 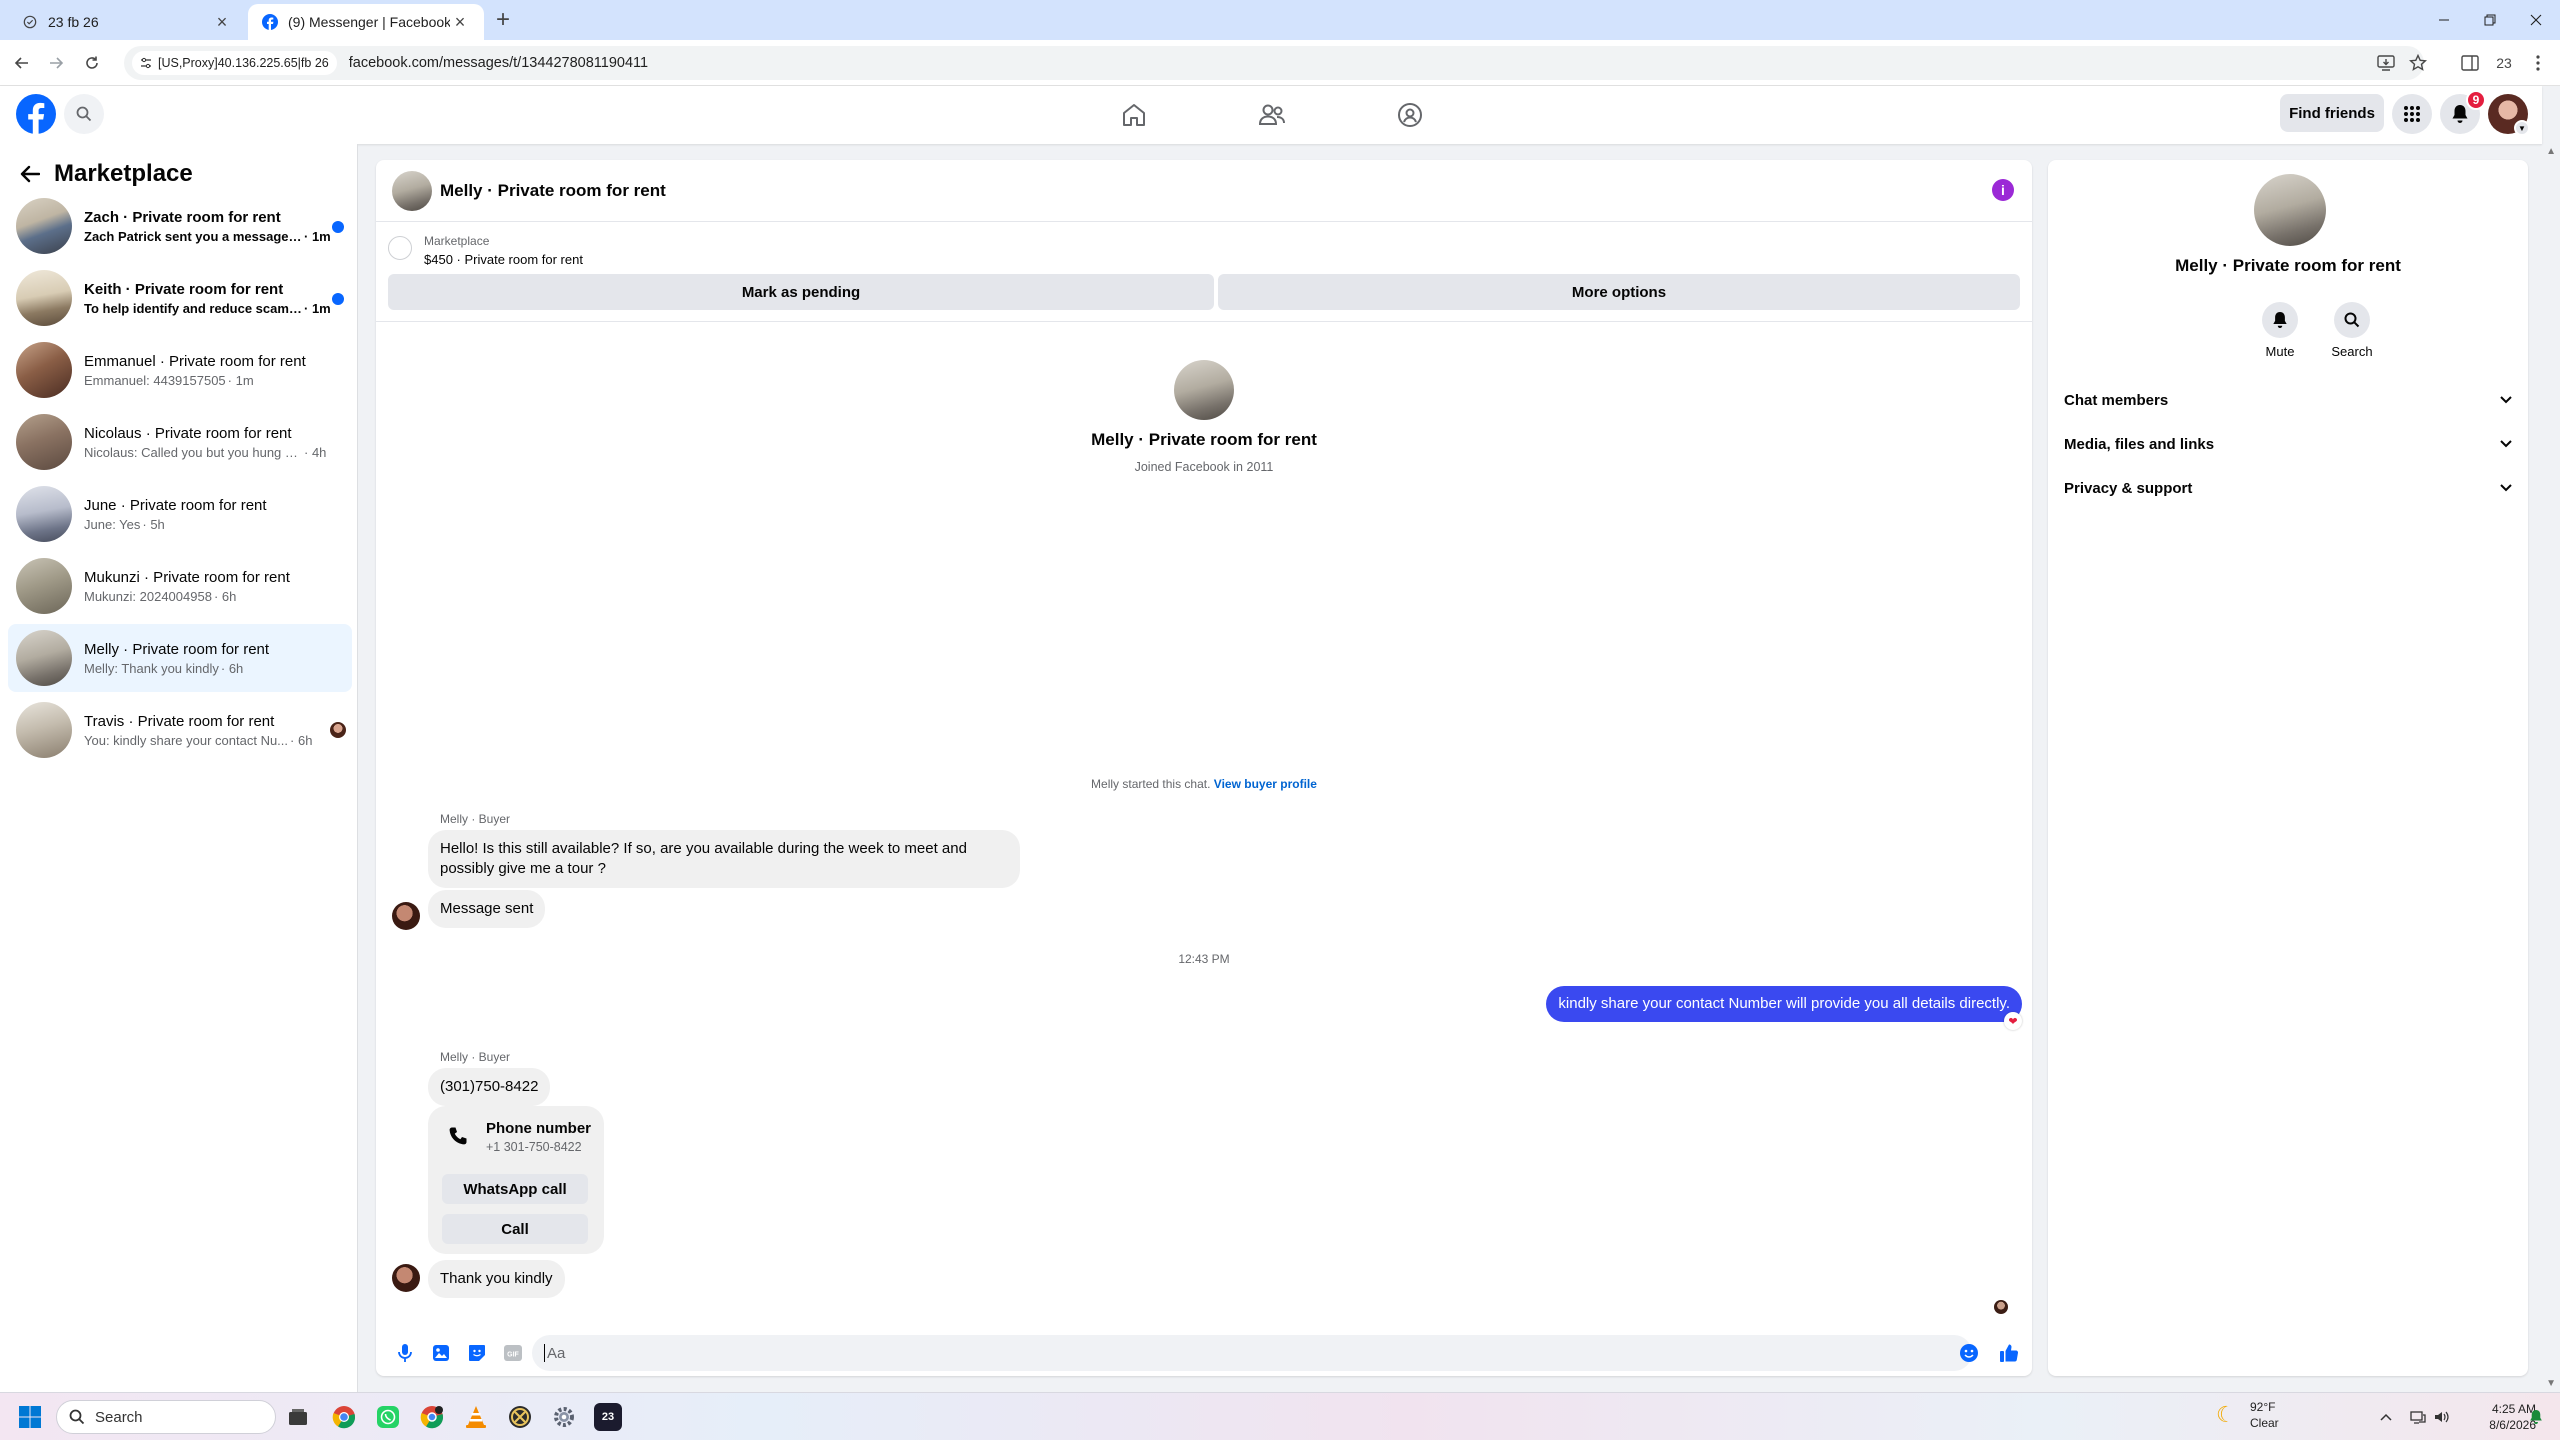 I want to click on chat-members-row: Chat members, so click(x=2288, y=400).